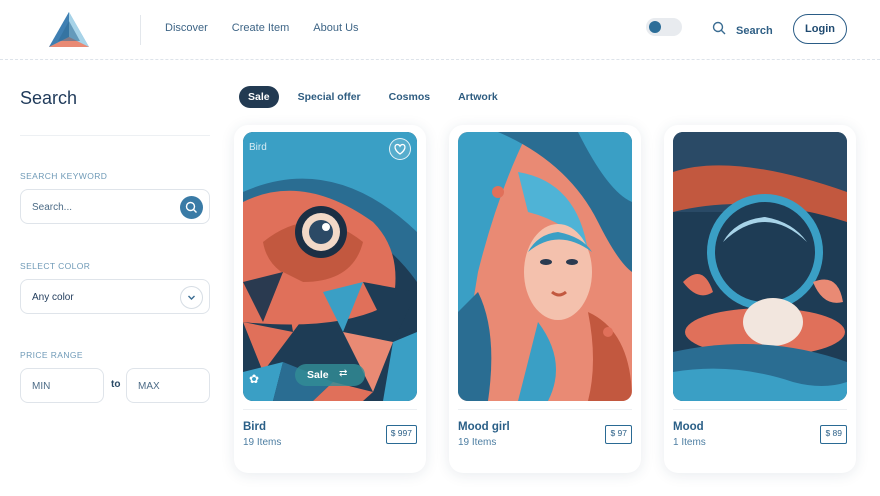 The width and height of the screenshot is (880, 496). What do you see at coordinates (149, 386) in the screenshot?
I see `max-price-placeholder: MAX` at bounding box center [149, 386].